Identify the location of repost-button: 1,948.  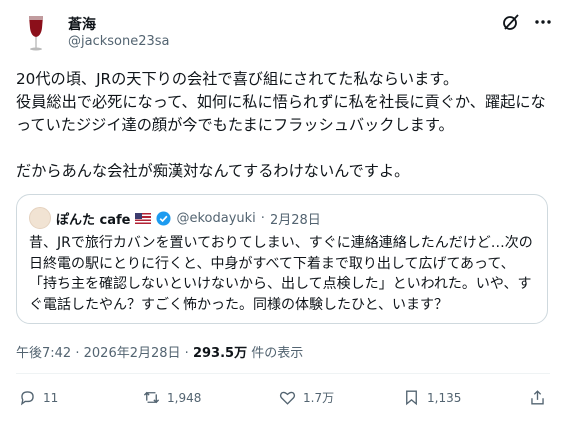
(171, 397).